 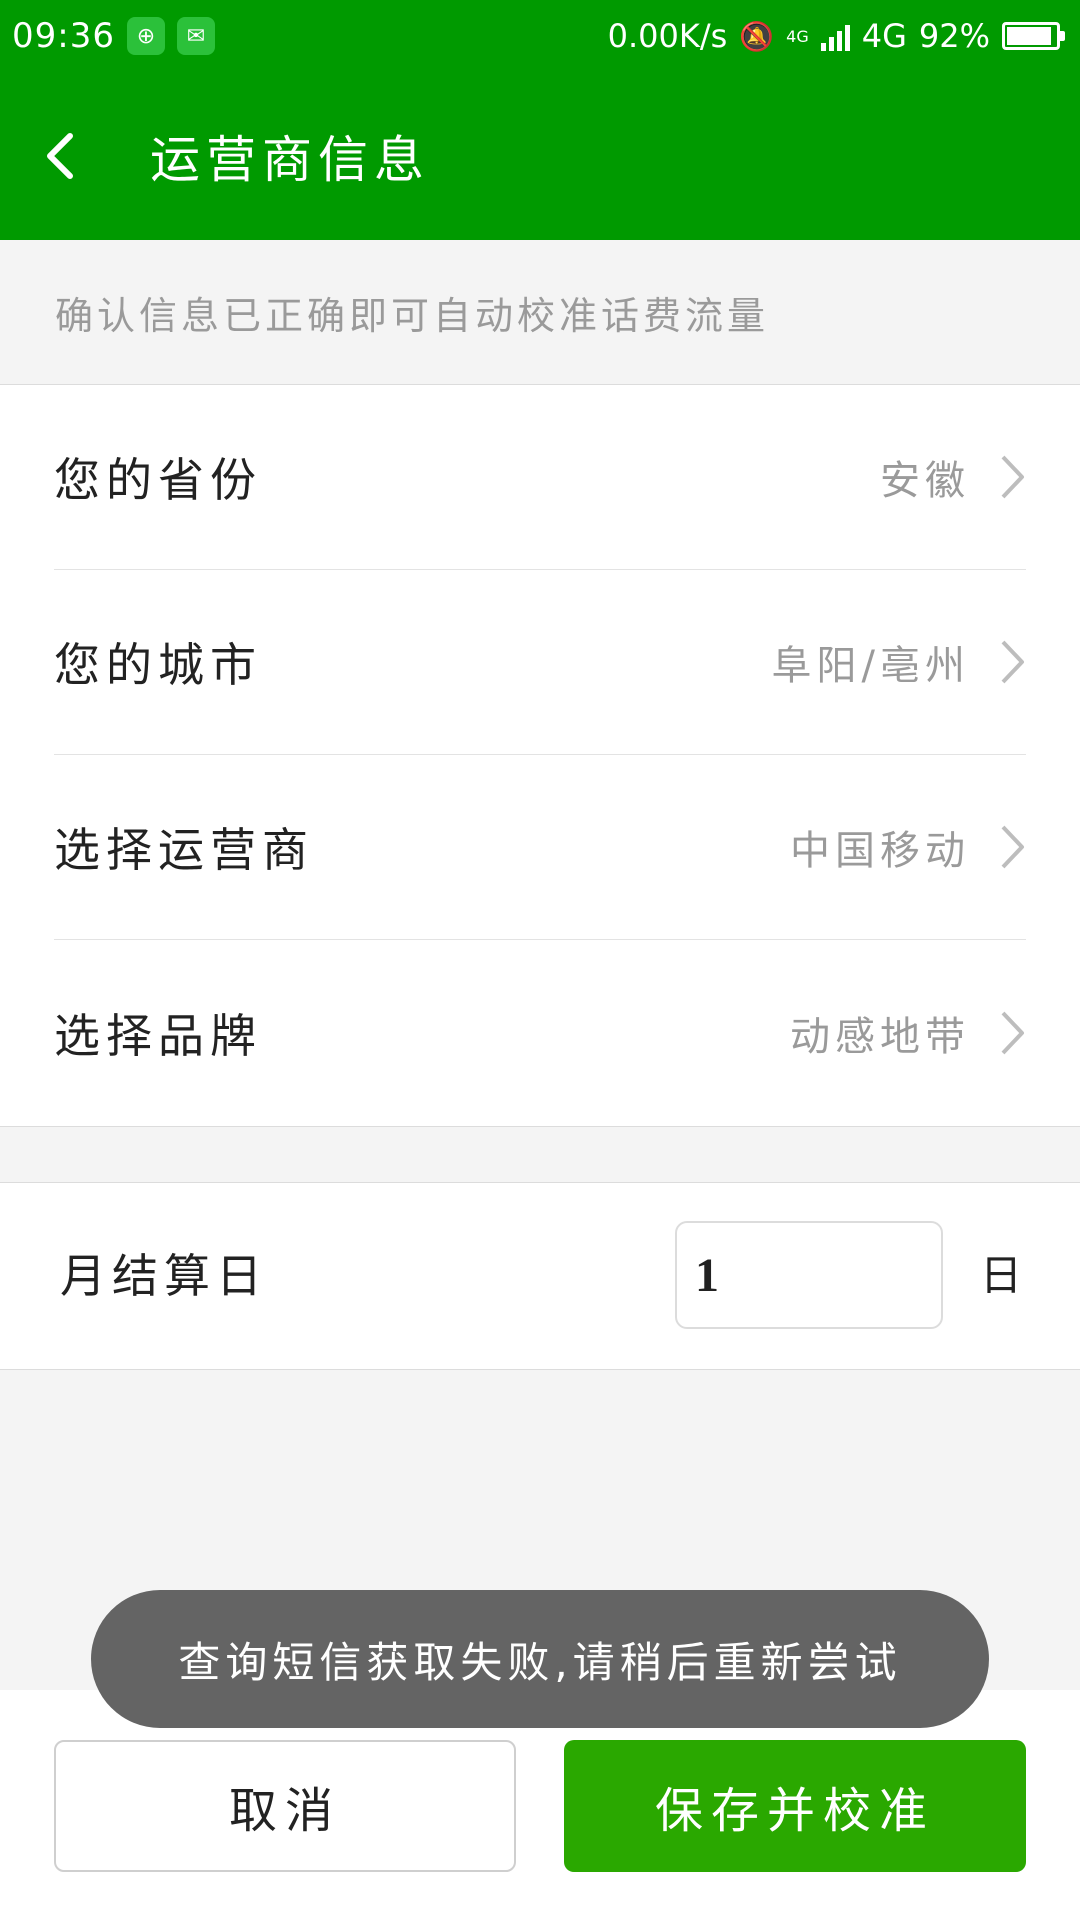 What do you see at coordinates (164, 1276) in the screenshot?
I see `billing-day-label: 月结算日` at bounding box center [164, 1276].